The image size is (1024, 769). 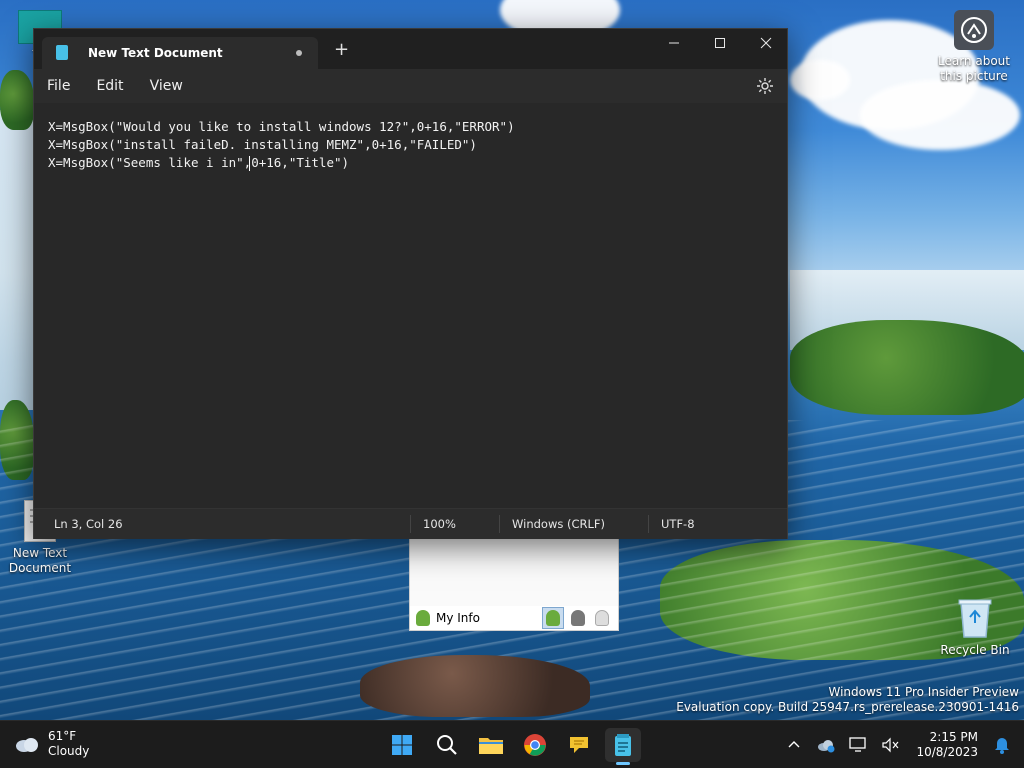 What do you see at coordinates (40, 553) in the screenshot?
I see `desktop-icon-label: New Text` at bounding box center [40, 553].